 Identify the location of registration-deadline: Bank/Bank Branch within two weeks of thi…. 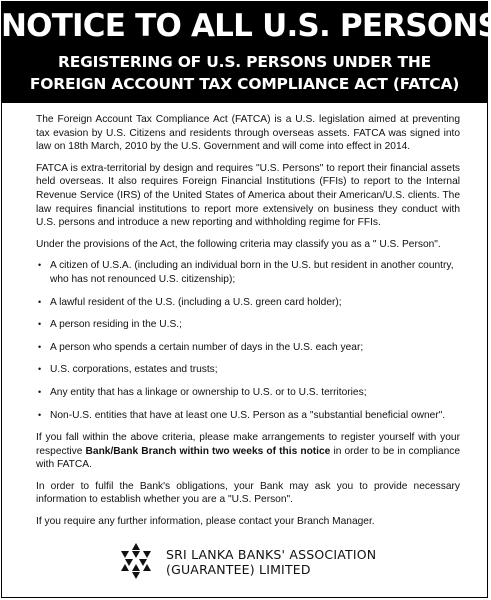
(208, 451).